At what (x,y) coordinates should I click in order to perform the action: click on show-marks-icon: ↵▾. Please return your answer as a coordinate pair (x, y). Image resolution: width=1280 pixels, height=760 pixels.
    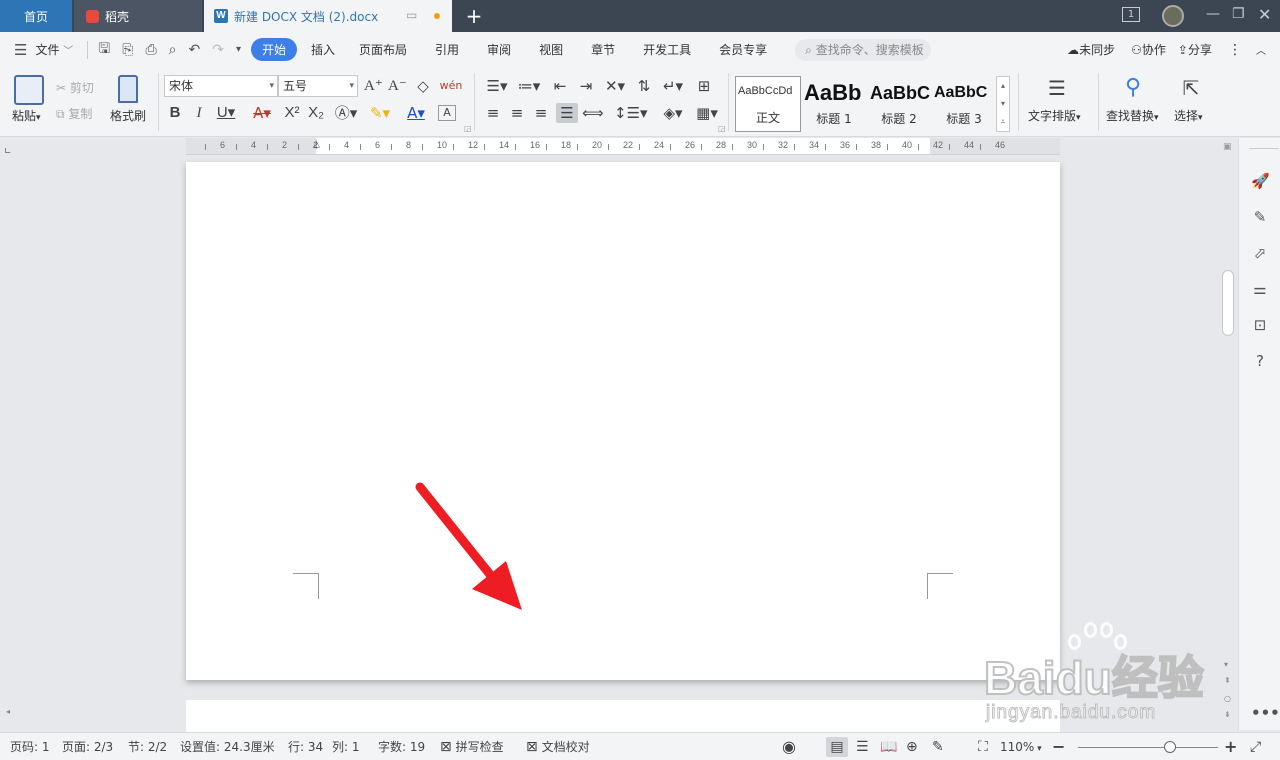
    Looking at the image, I should click on (673, 86).